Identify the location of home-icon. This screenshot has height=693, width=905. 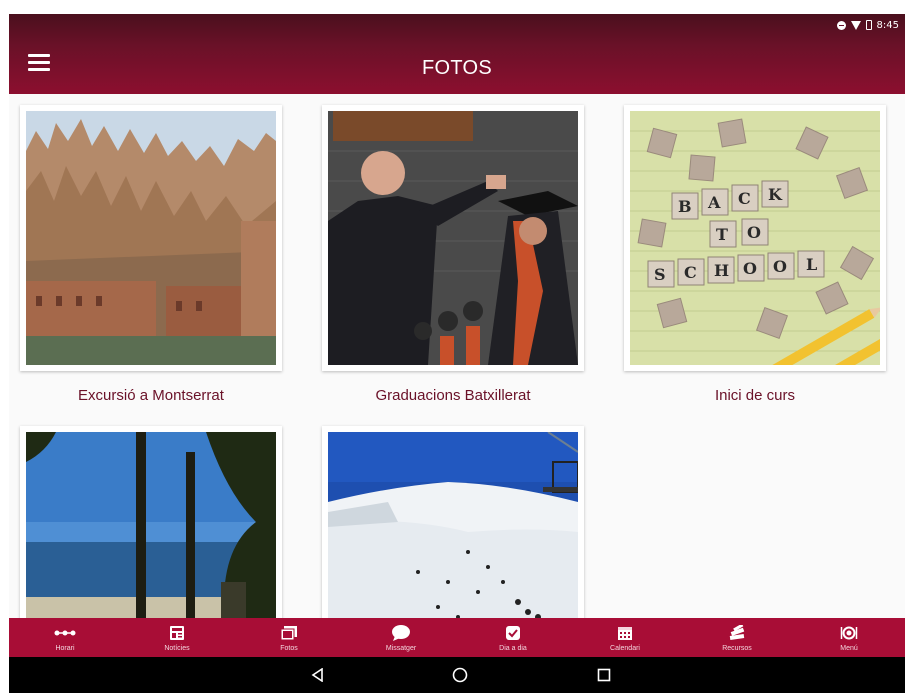
(460, 675).